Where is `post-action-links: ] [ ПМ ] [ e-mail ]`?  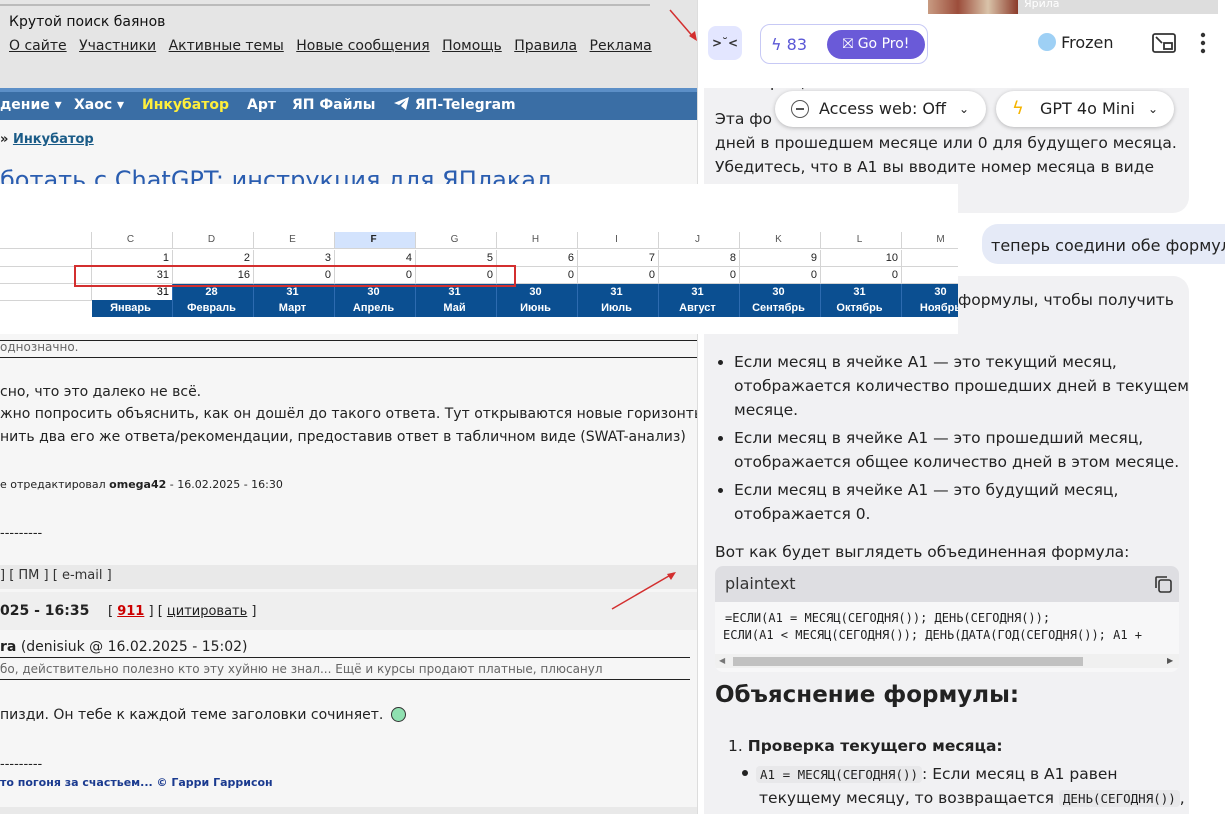 post-action-links: ] [ ПМ ] [ e-mail ] is located at coordinates (56, 575).